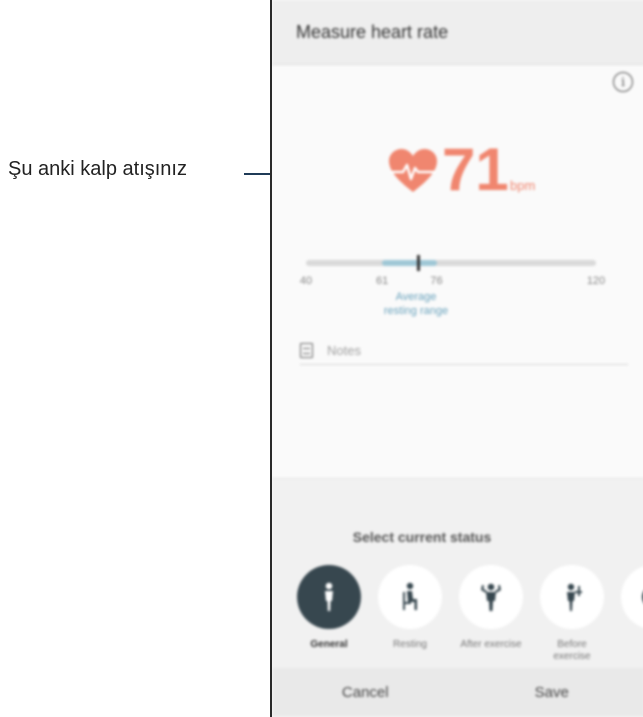 This screenshot has width=643, height=717. I want to click on app-bar: Measure heart rate, so click(457, 32).